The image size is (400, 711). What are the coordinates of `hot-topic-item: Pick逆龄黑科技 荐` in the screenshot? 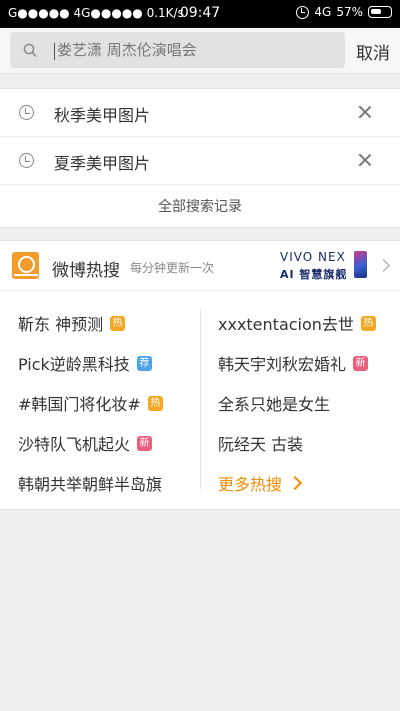 It's located at (85, 363).